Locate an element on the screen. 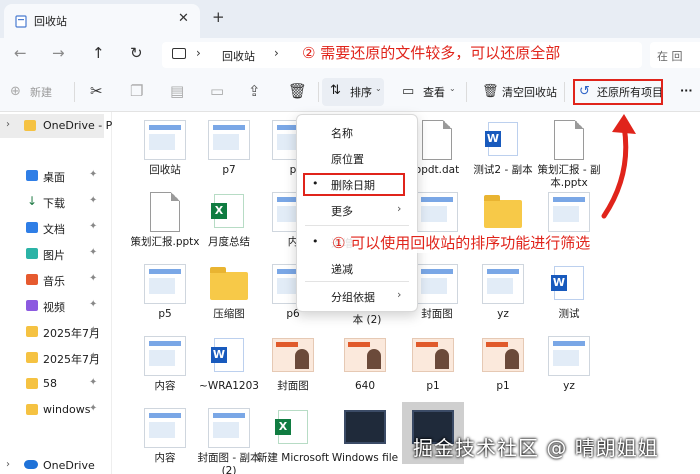 The width and height of the screenshot is (700, 474). view-icon: ▭ is located at coordinates (408, 91).